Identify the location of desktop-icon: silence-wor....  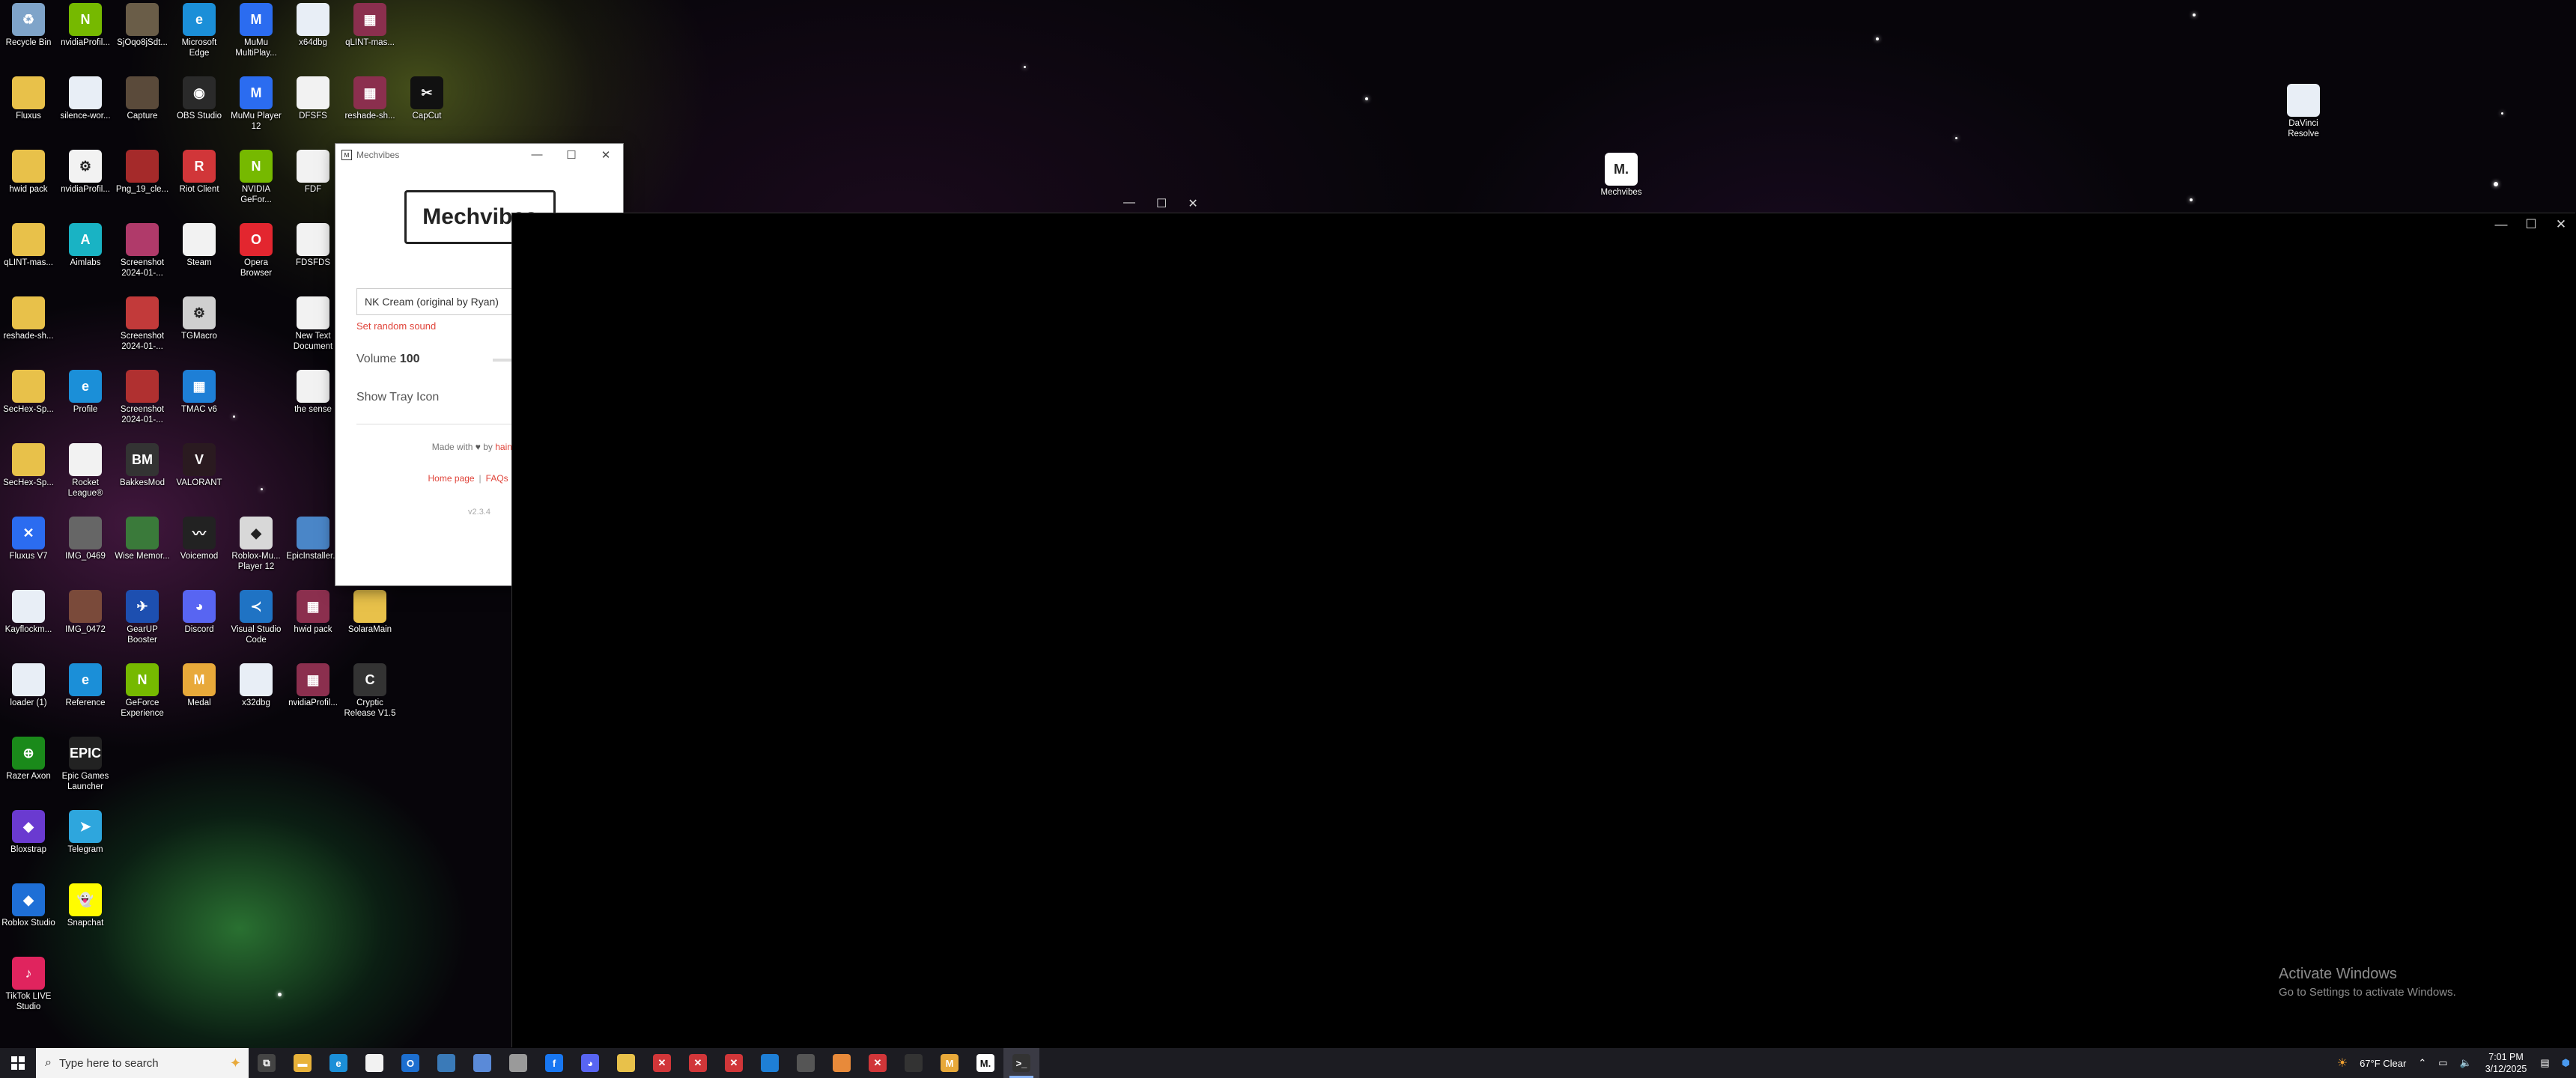
(85, 97).